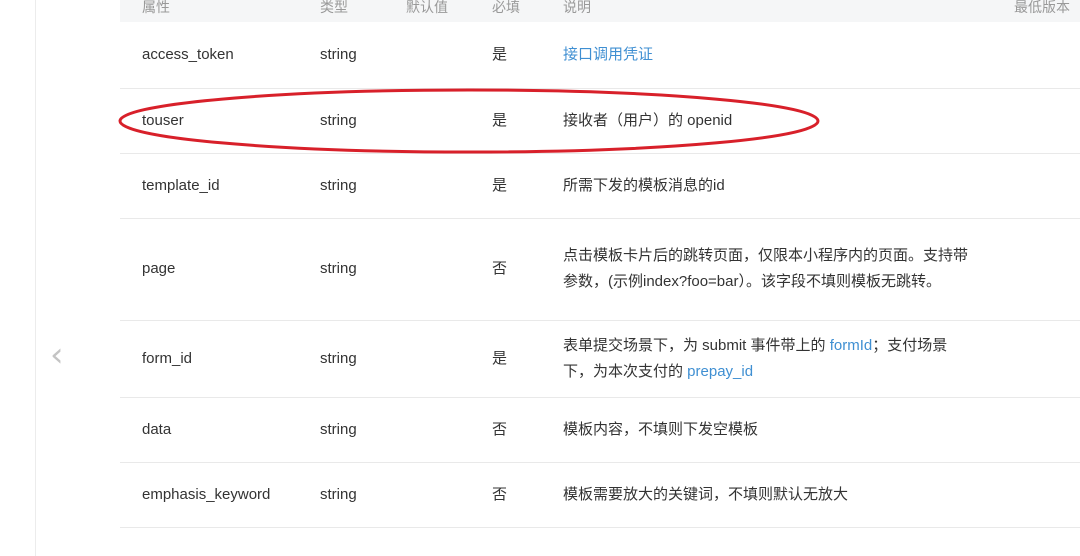 The height and width of the screenshot is (556, 1080). What do you see at coordinates (644, 185) in the screenshot?
I see `description-text: 所需下发的模板消息的id` at bounding box center [644, 185].